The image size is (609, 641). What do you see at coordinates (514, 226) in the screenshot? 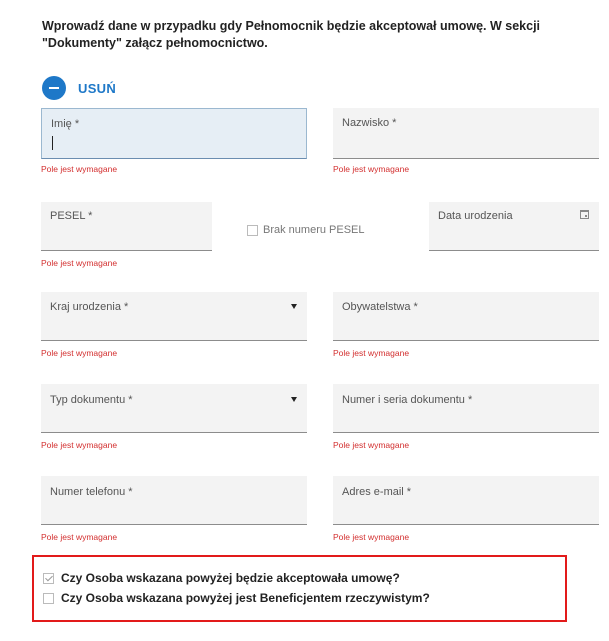
I see `birth-date-field: Data urodzenia` at bounding box center [514, 226].